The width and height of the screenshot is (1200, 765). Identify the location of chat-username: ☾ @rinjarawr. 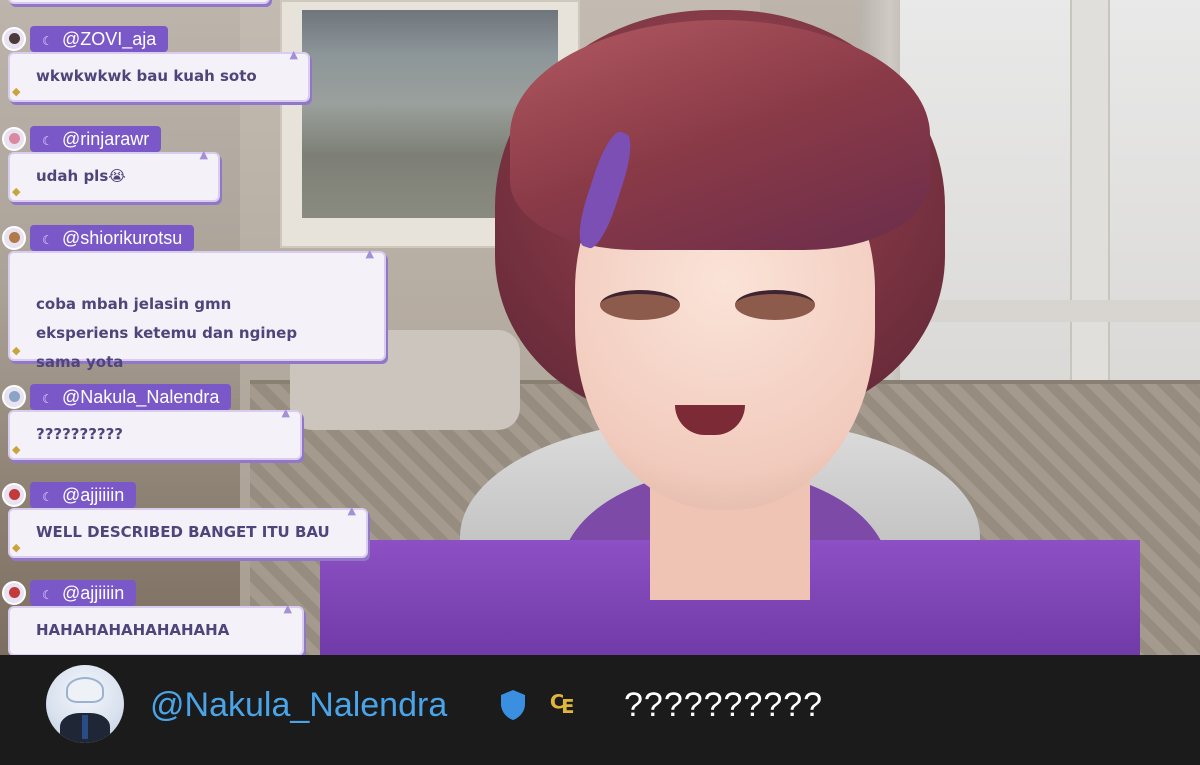
(96, 139).